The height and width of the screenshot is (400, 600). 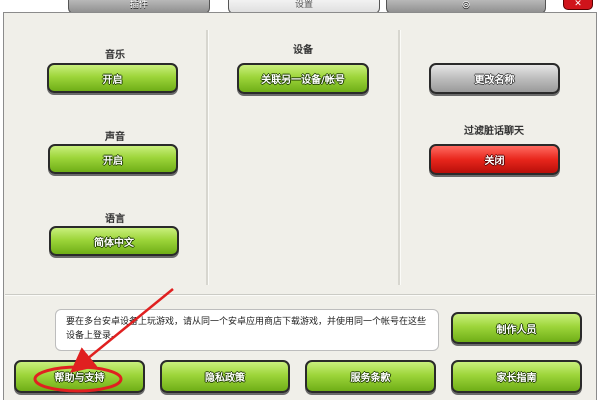 I want to click on close-icon: ✕, so click(x=578, y=5).